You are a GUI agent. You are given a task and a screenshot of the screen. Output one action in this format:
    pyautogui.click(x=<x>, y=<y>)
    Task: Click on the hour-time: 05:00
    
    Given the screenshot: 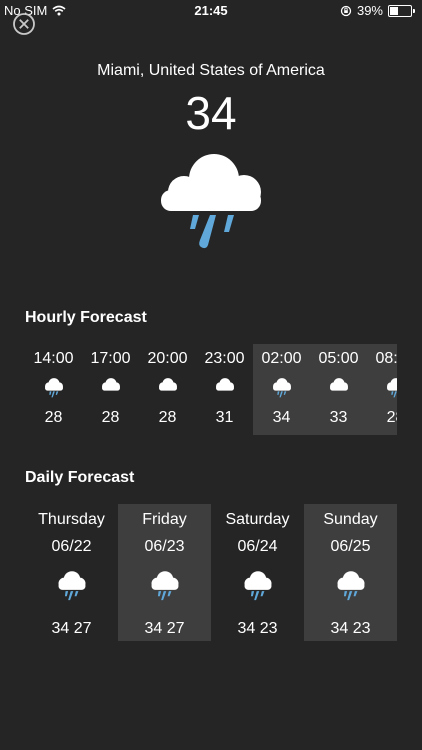 What is the action you would take?
    pyautogui.click(x=338, y=358)
    